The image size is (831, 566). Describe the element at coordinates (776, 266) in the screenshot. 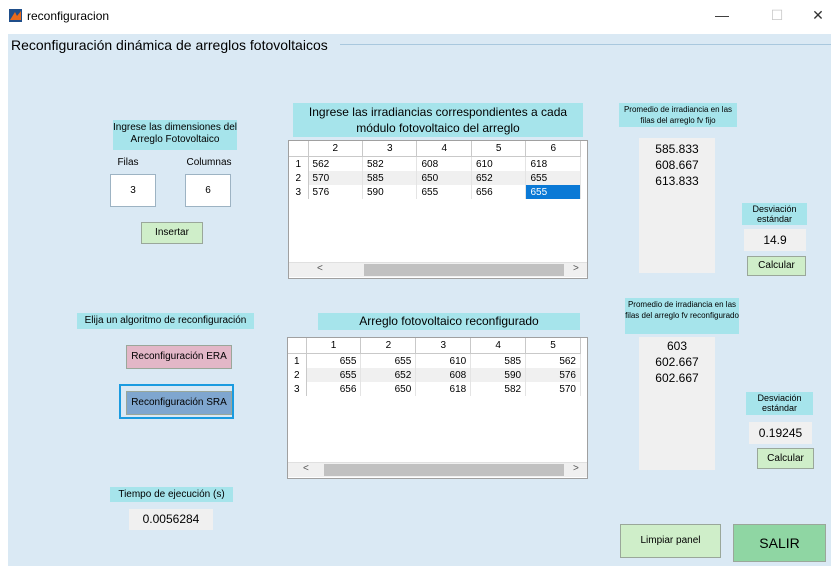

I see `calculate-button: Calcular` at that location.